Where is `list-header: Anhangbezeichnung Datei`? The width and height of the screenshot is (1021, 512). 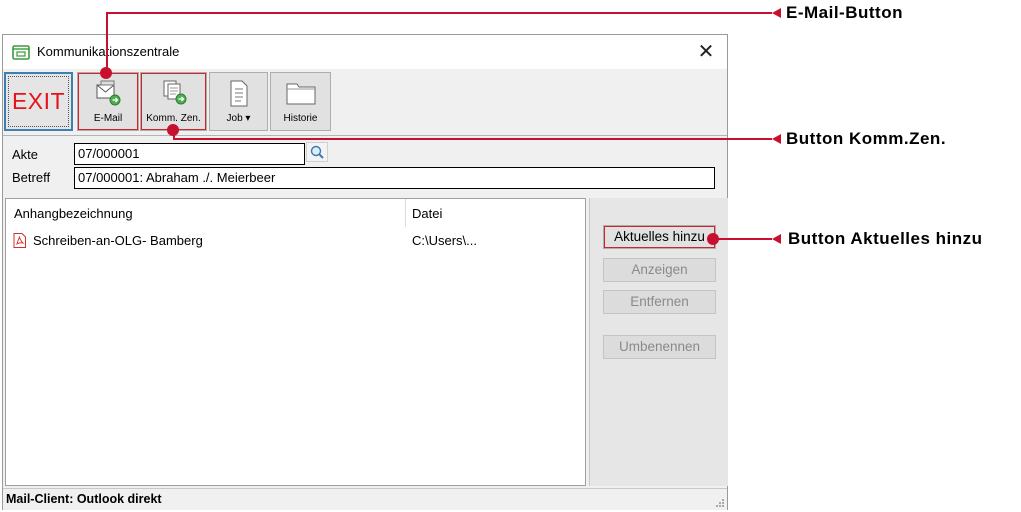
list-header: Anhangbezeichnung Datei is located at coordinates (295, 213).